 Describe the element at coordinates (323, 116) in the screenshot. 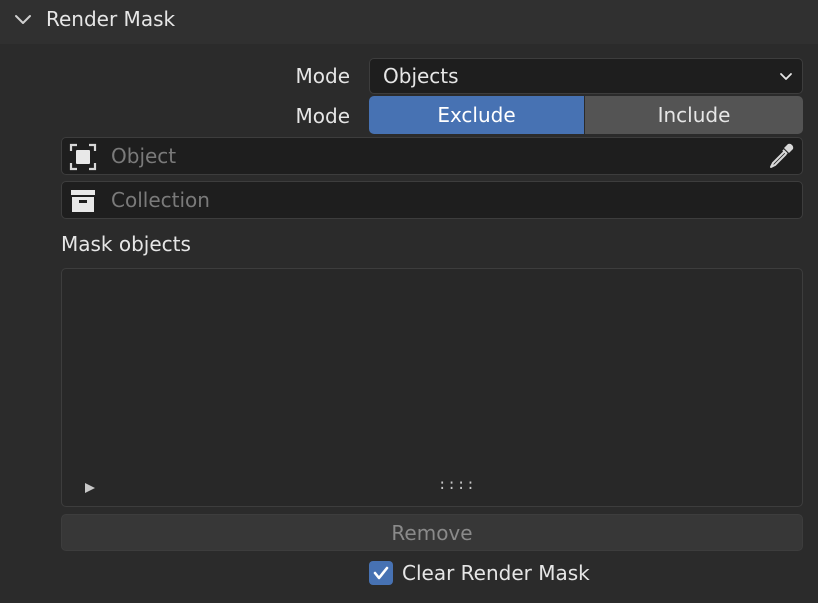

I see `mode-label-2: Mode` at that location.